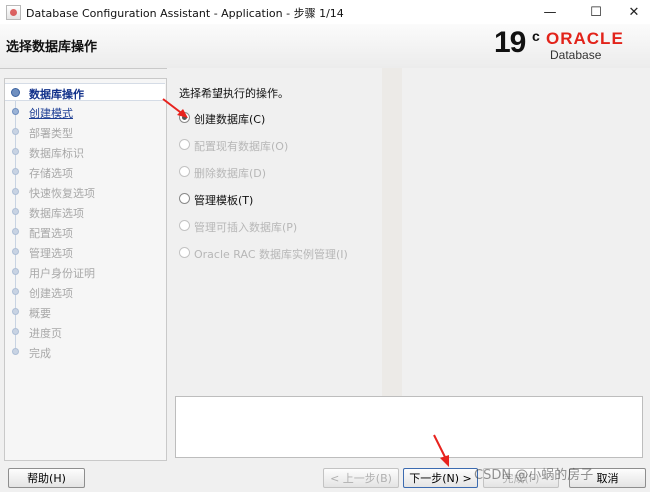 This screenshot has height=492, width=650. I want to click on nav-step-label: 存储选项, so click(51, 173).